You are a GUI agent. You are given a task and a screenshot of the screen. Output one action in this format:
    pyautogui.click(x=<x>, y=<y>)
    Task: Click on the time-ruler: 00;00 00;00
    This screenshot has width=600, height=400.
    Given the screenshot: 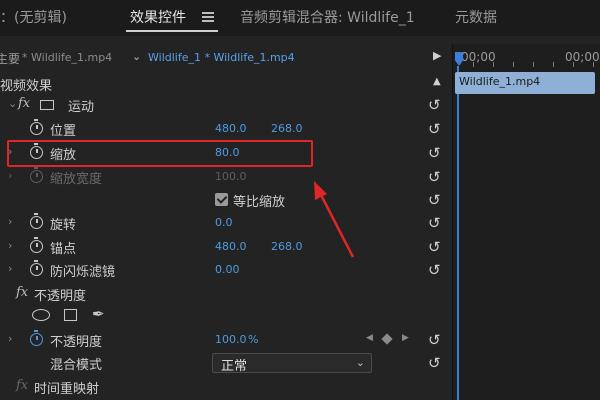 What is the action you would take?
    pyautogui.click(x=526, y=56)
    